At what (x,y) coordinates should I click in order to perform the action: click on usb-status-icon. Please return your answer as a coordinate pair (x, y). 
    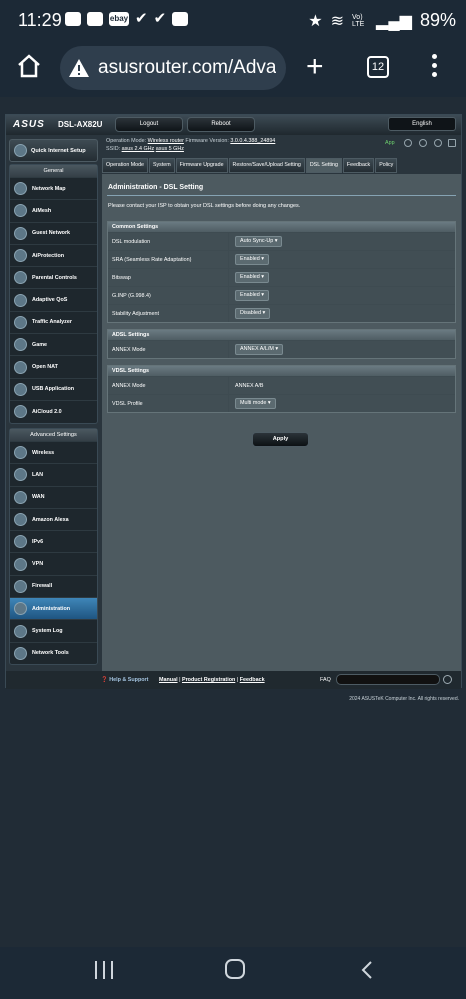
    Looking at the image, I should click on (452, 143).